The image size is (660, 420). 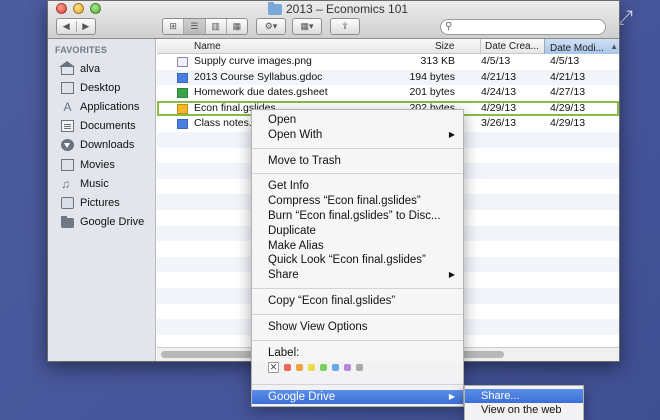 I want to click on sidebar-item-alva: alva, so click(x=101, y=68).